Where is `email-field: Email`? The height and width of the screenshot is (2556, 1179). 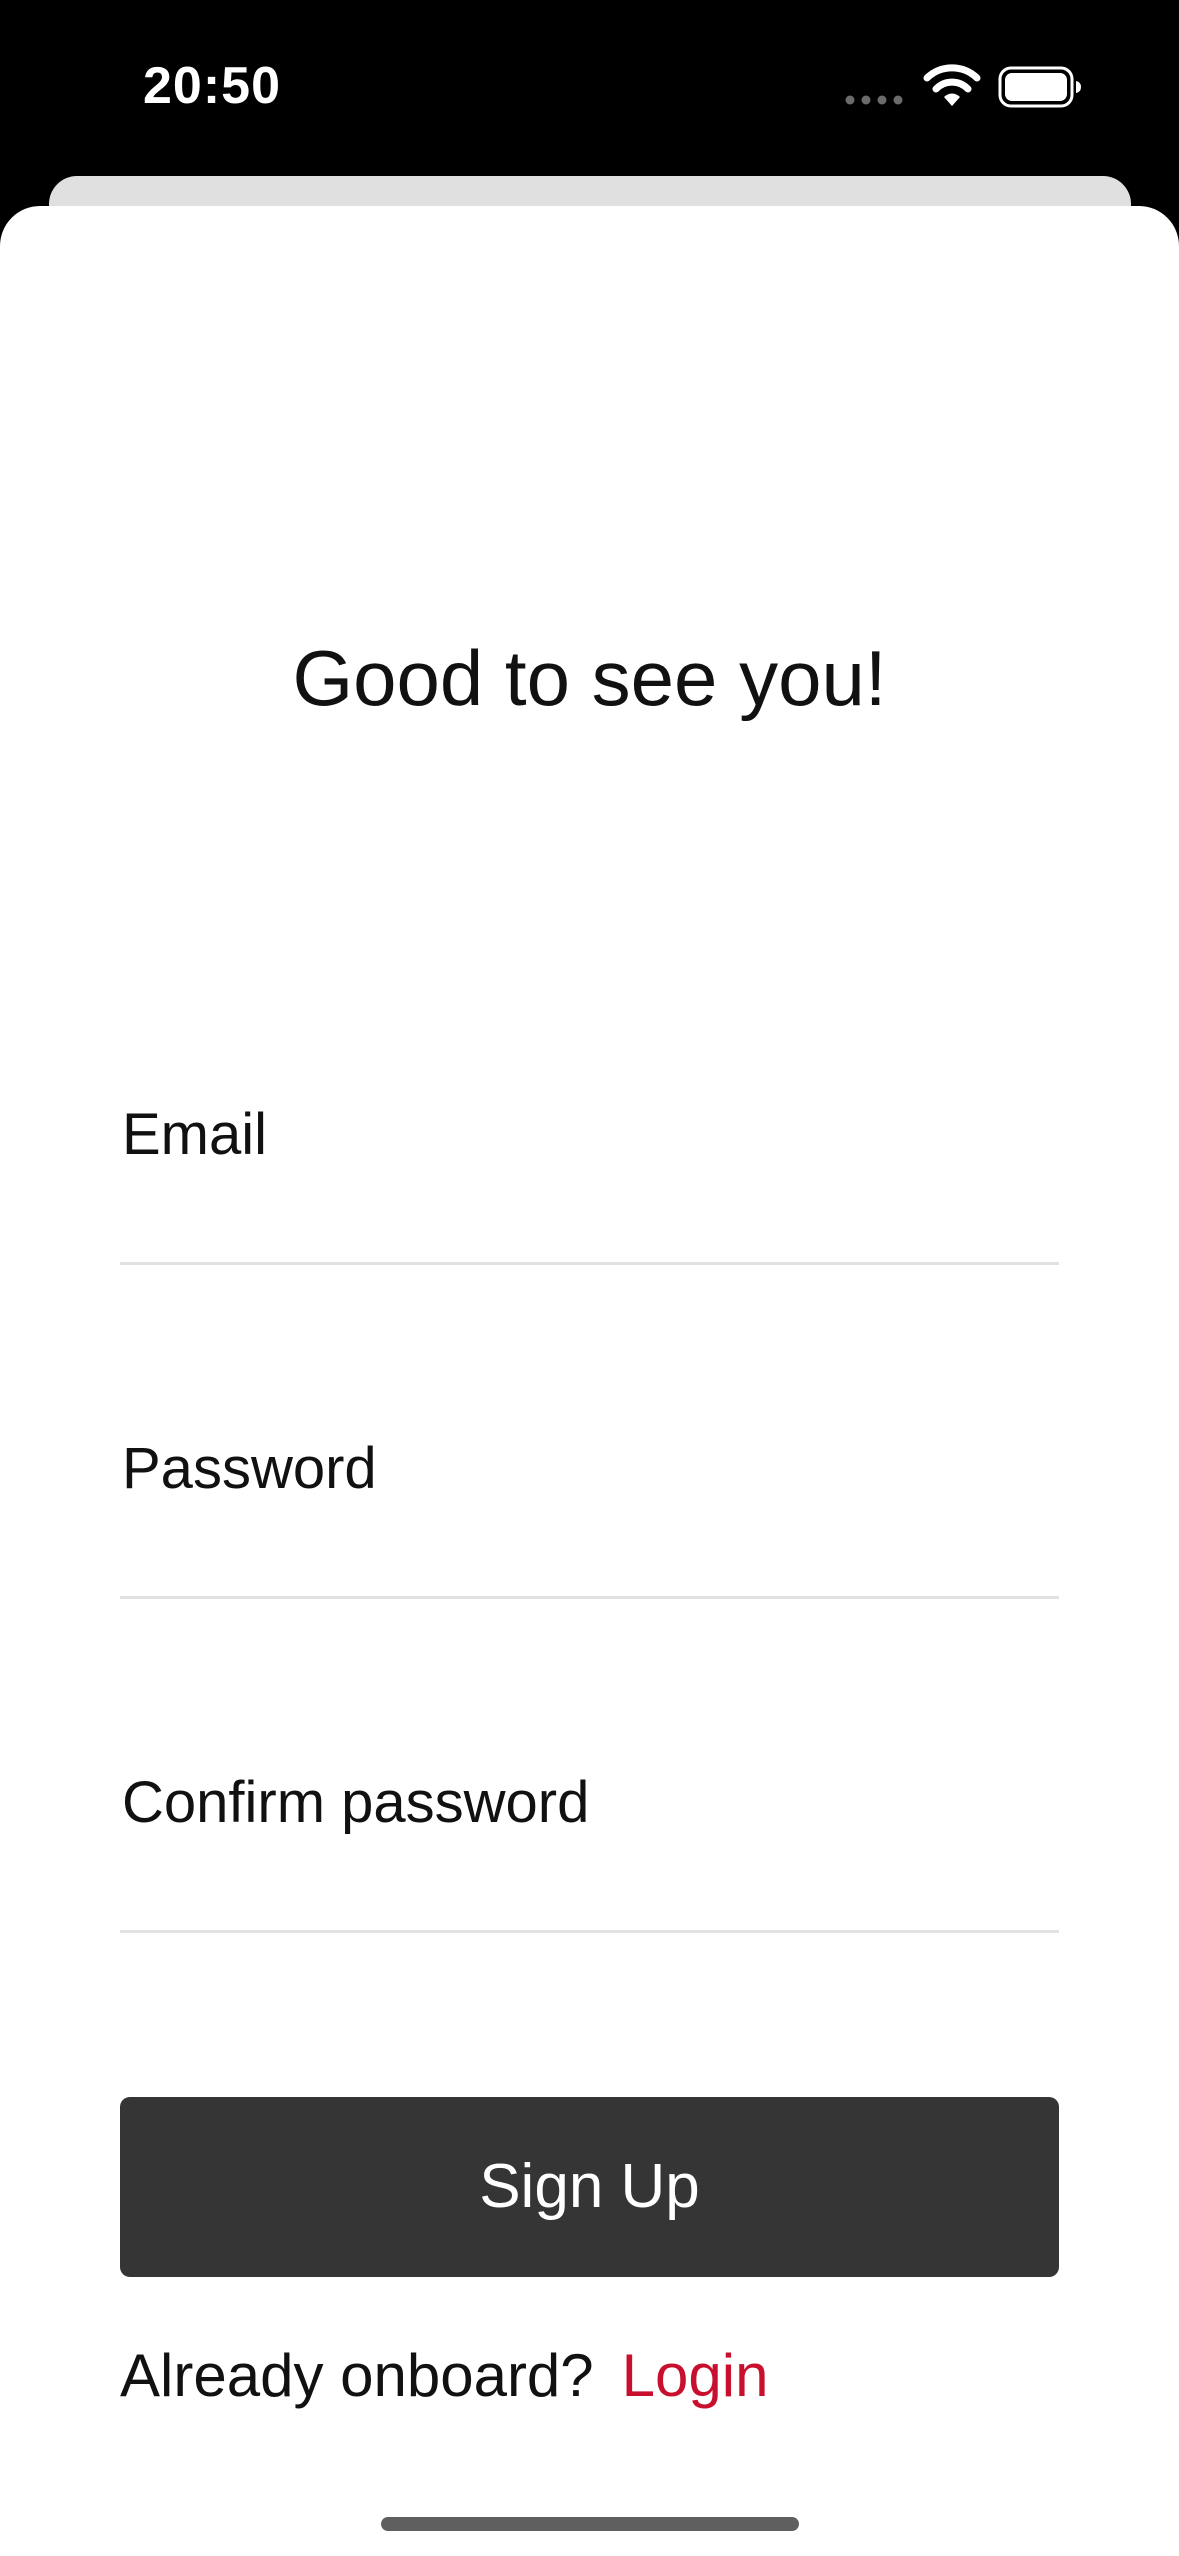
email-field: Email is located at coordinates (589, 1183).